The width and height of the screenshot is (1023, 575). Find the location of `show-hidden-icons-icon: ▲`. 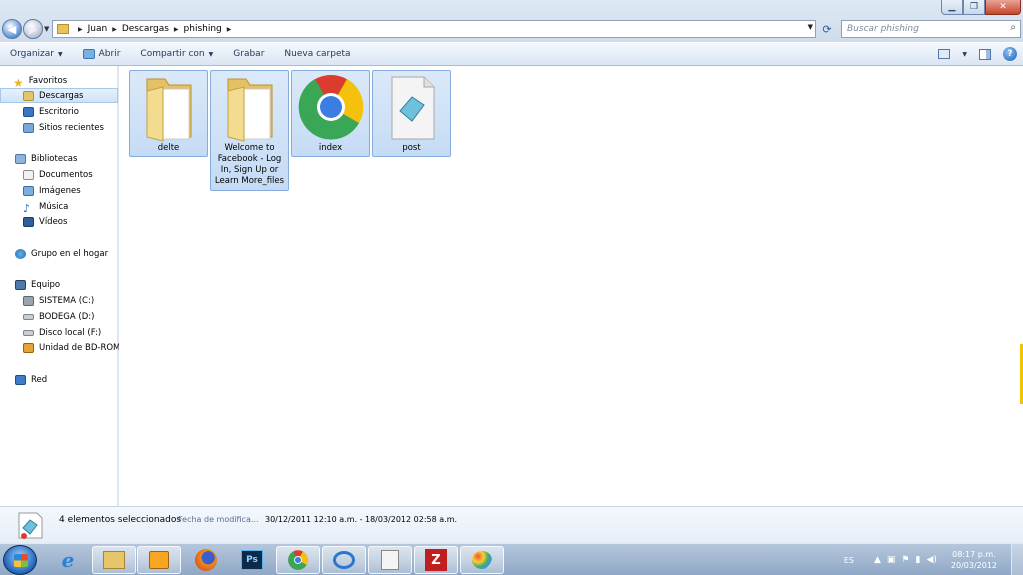

show-hidden-icons-icon: ▲ is located at coordinates (877, 560).